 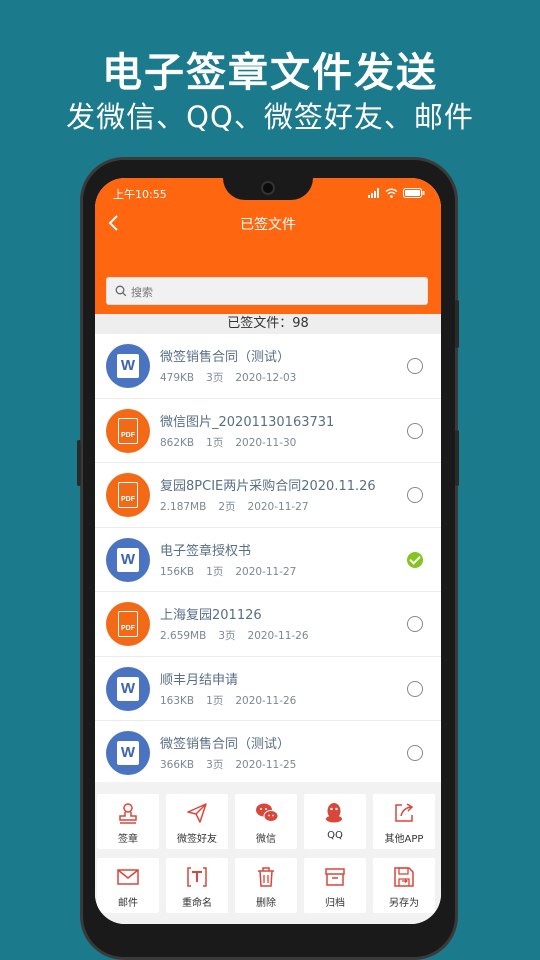 What do you see at coordinates (197, 813) in the screenshot?
I see `send-plane-icon` at bounding box center [197, 813].